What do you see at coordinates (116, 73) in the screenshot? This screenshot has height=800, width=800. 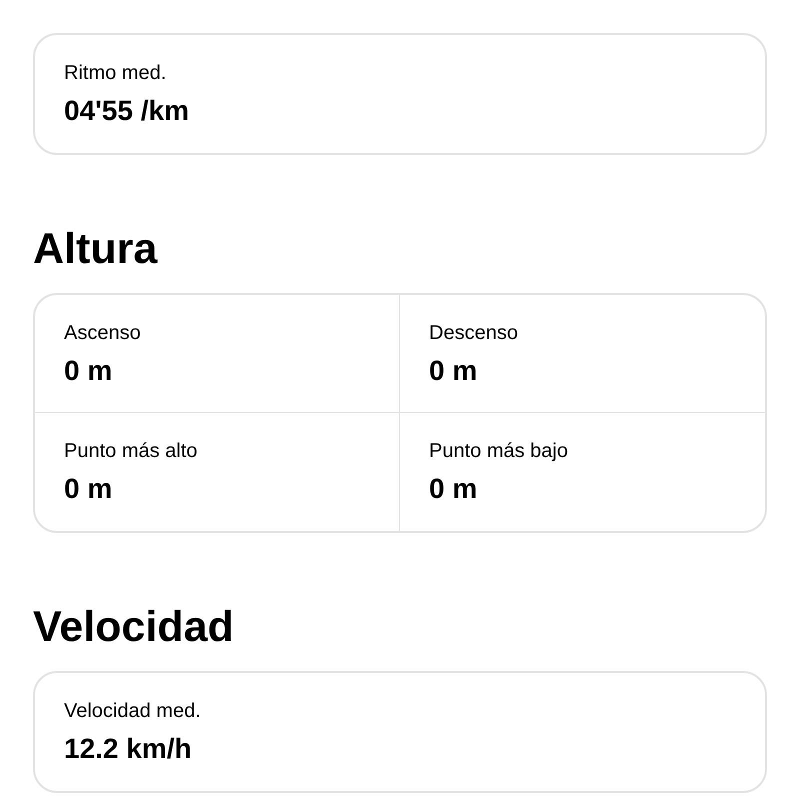 I see `metric-label: Ritmo med.` at bounding box center [116, 73].